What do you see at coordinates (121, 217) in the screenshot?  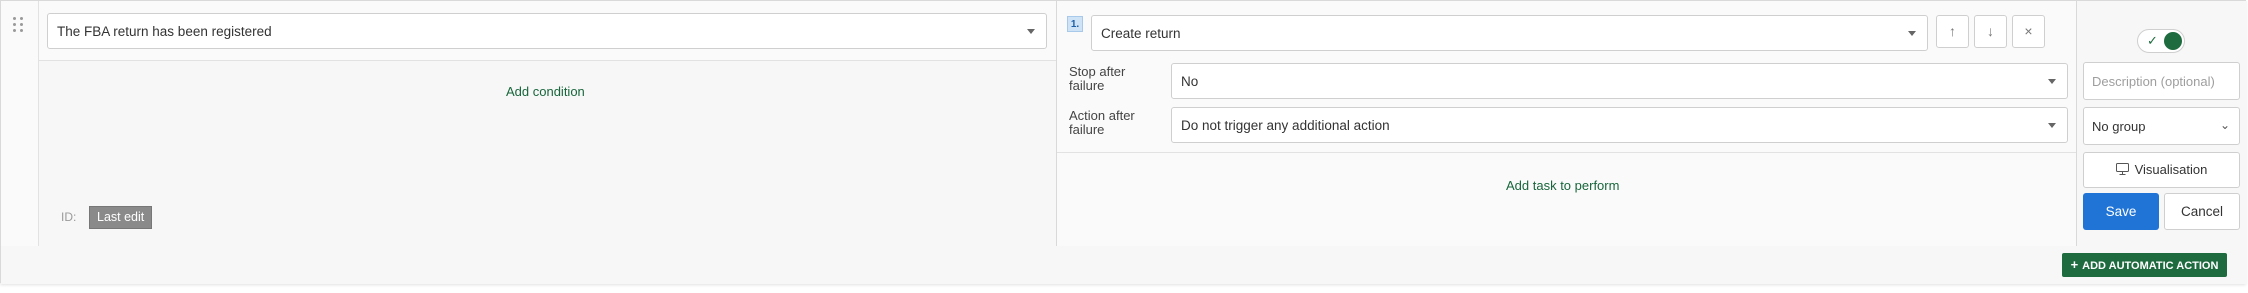 I see `last-edit-badge: Last edit` at bounding box center [121, 217].